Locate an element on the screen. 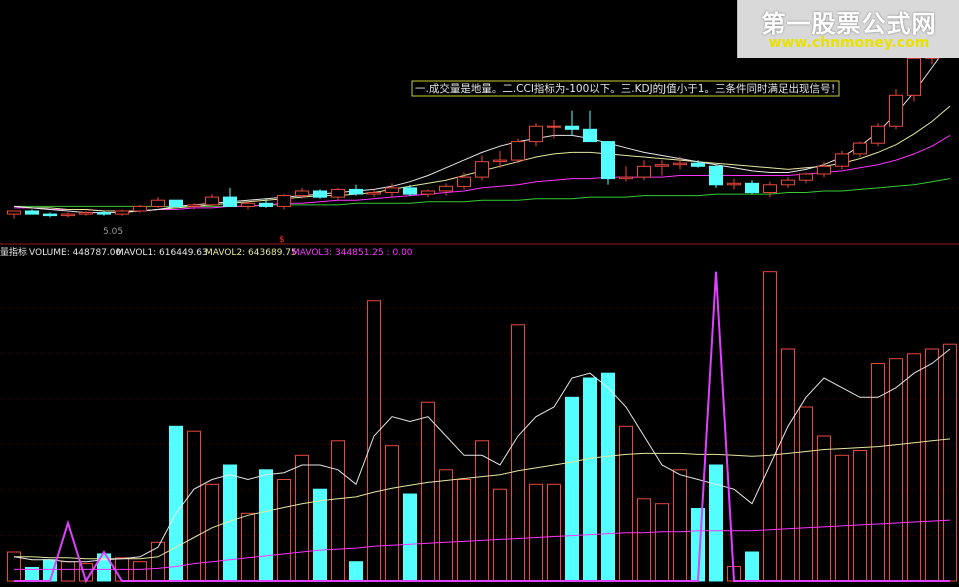  watermark-url: www.chnmoney.com is located at coordinates (849, 43).